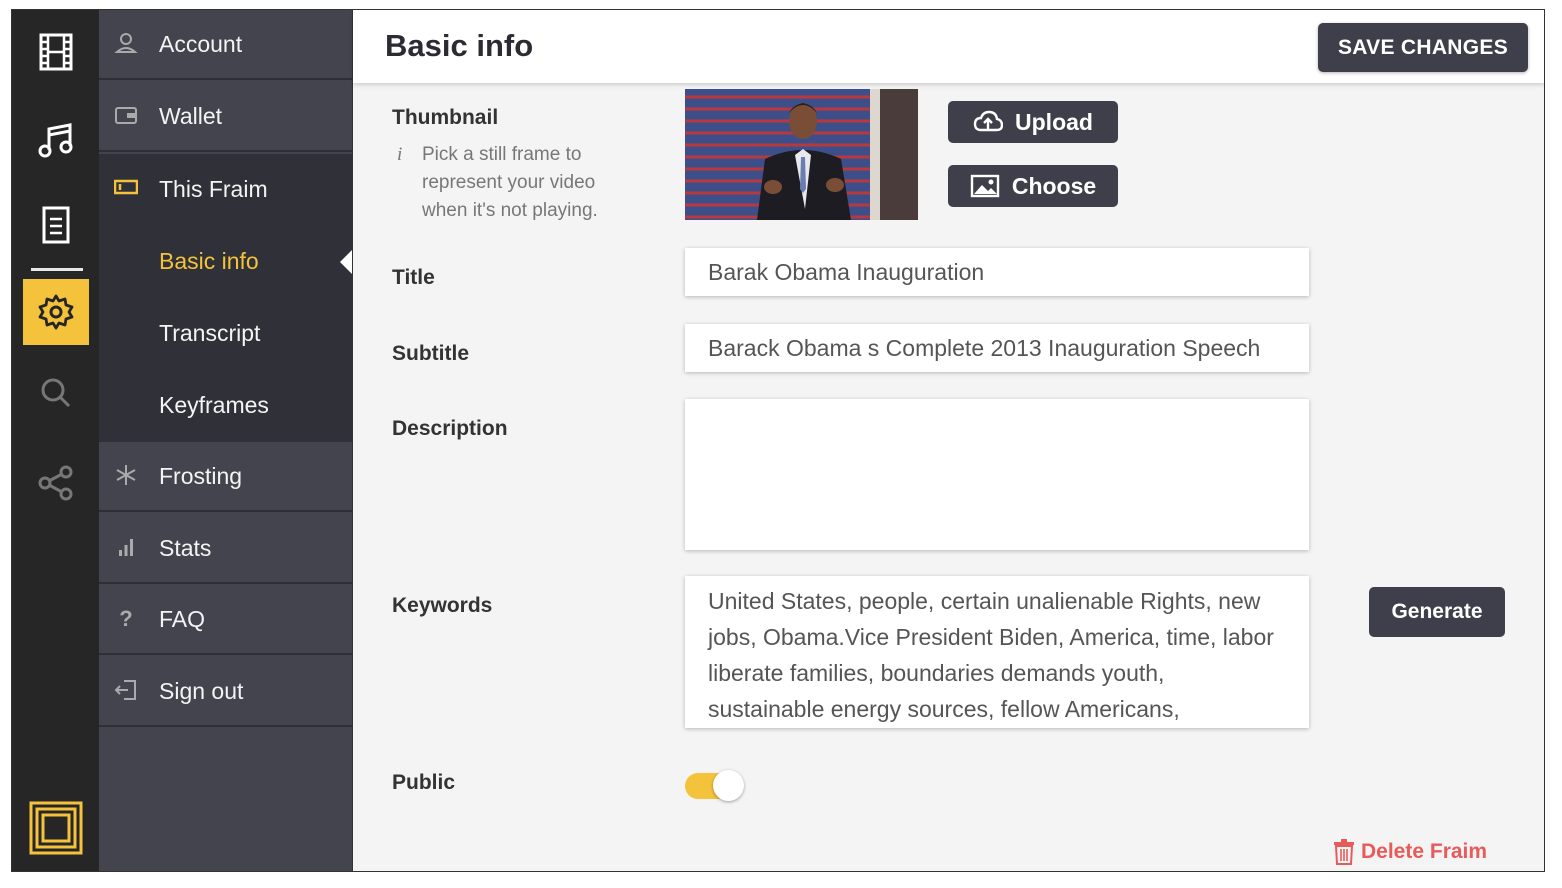  I want to click on menu-item-label: Frosting, so click(201, 475).